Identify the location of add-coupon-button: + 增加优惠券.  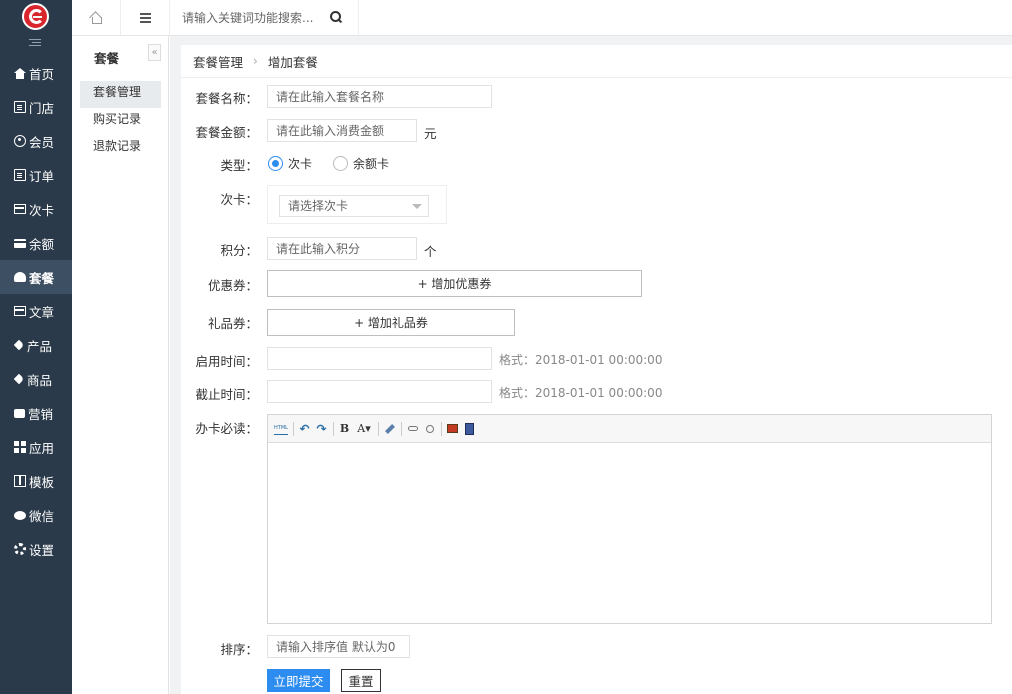
(454, 283).